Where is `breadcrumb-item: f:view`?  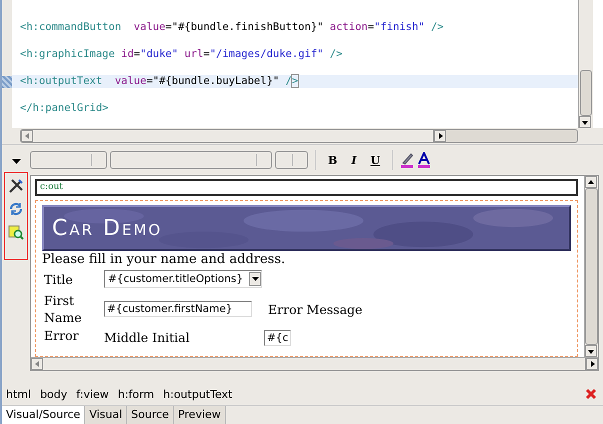
breadcrumb-item: f:view is located at coordinates (92, 394).